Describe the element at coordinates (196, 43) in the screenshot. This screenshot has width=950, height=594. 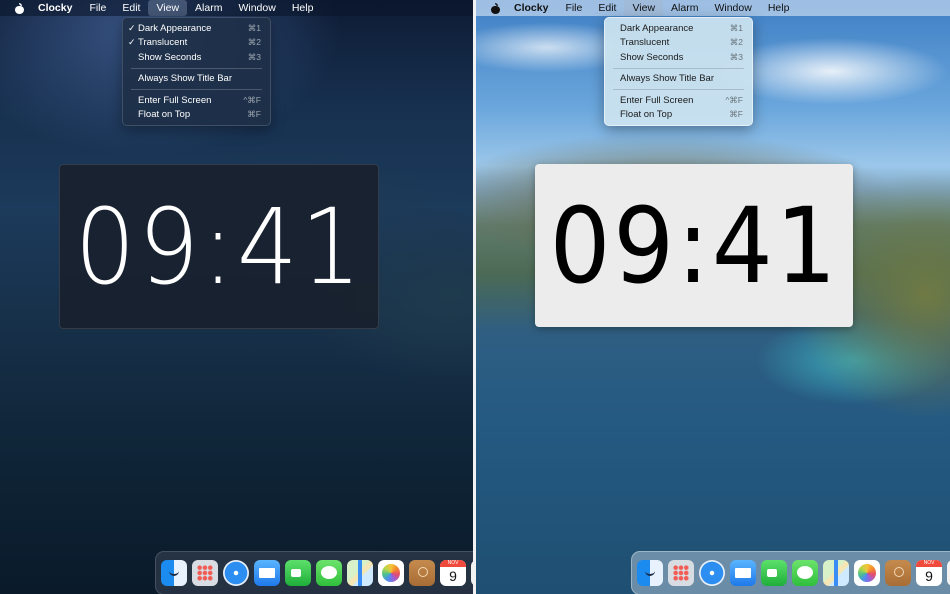
I see `menu-item-translucent: ✓ Translucent ⌘2` at that location.